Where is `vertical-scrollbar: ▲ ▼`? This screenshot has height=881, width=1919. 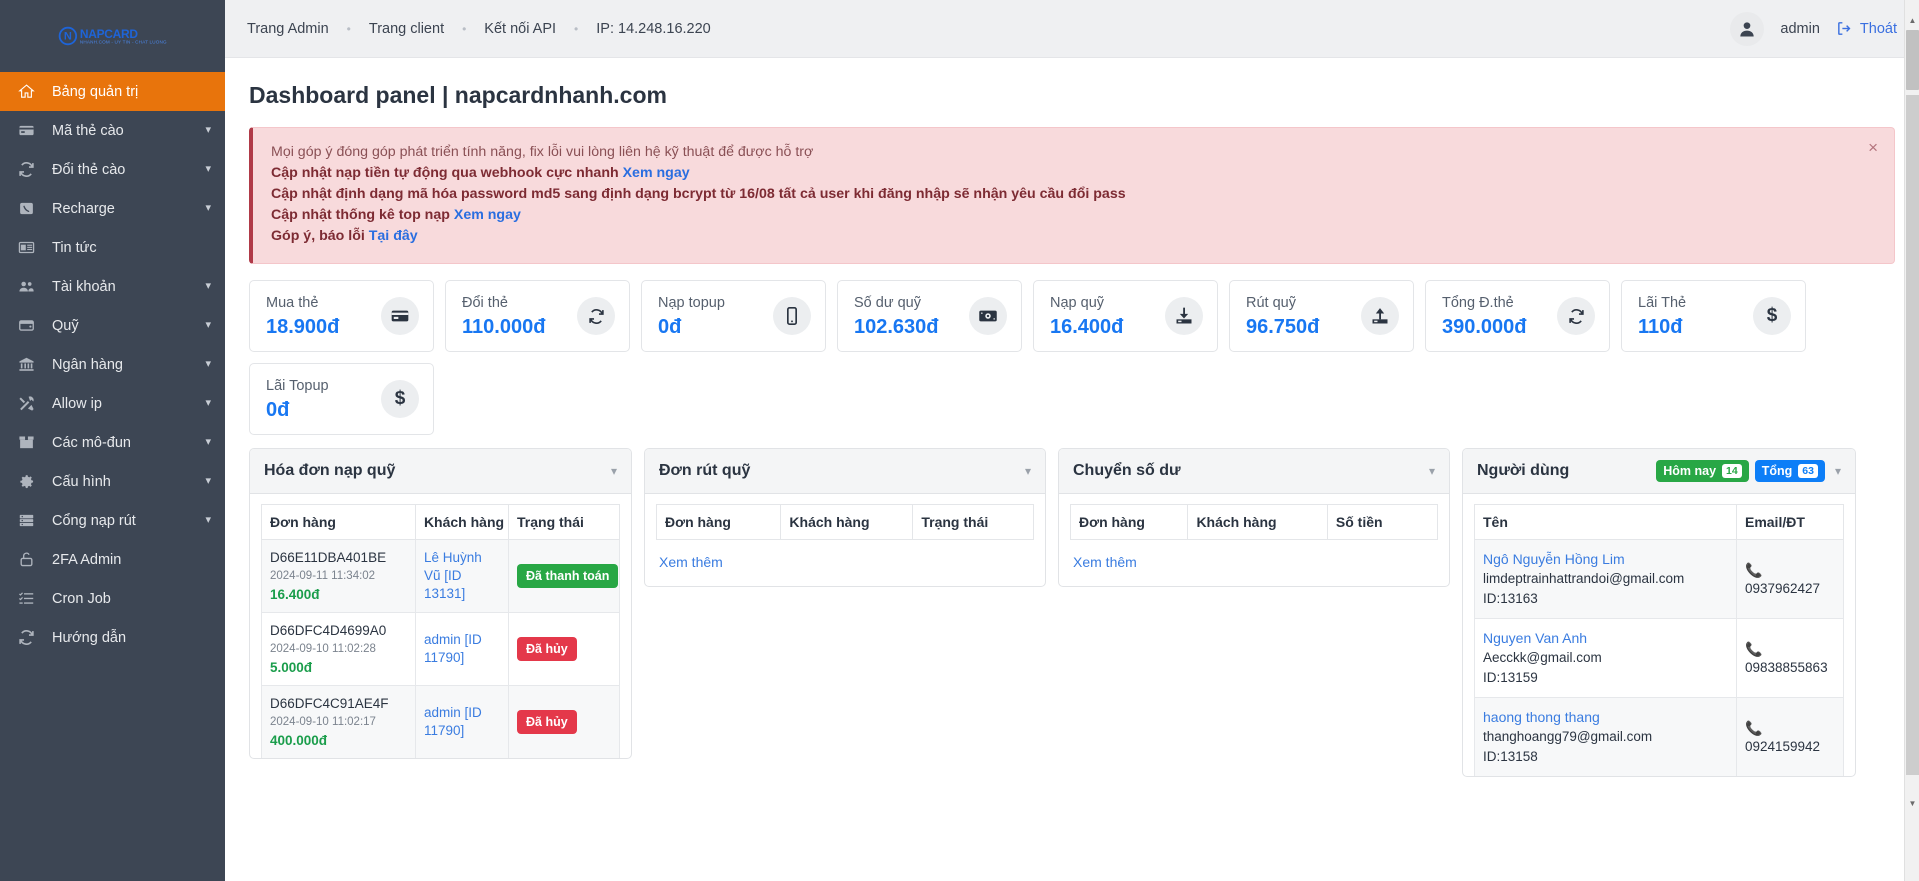 vertical-scrollbar: ▲ ▼ is located at coordinates (1911, 440).